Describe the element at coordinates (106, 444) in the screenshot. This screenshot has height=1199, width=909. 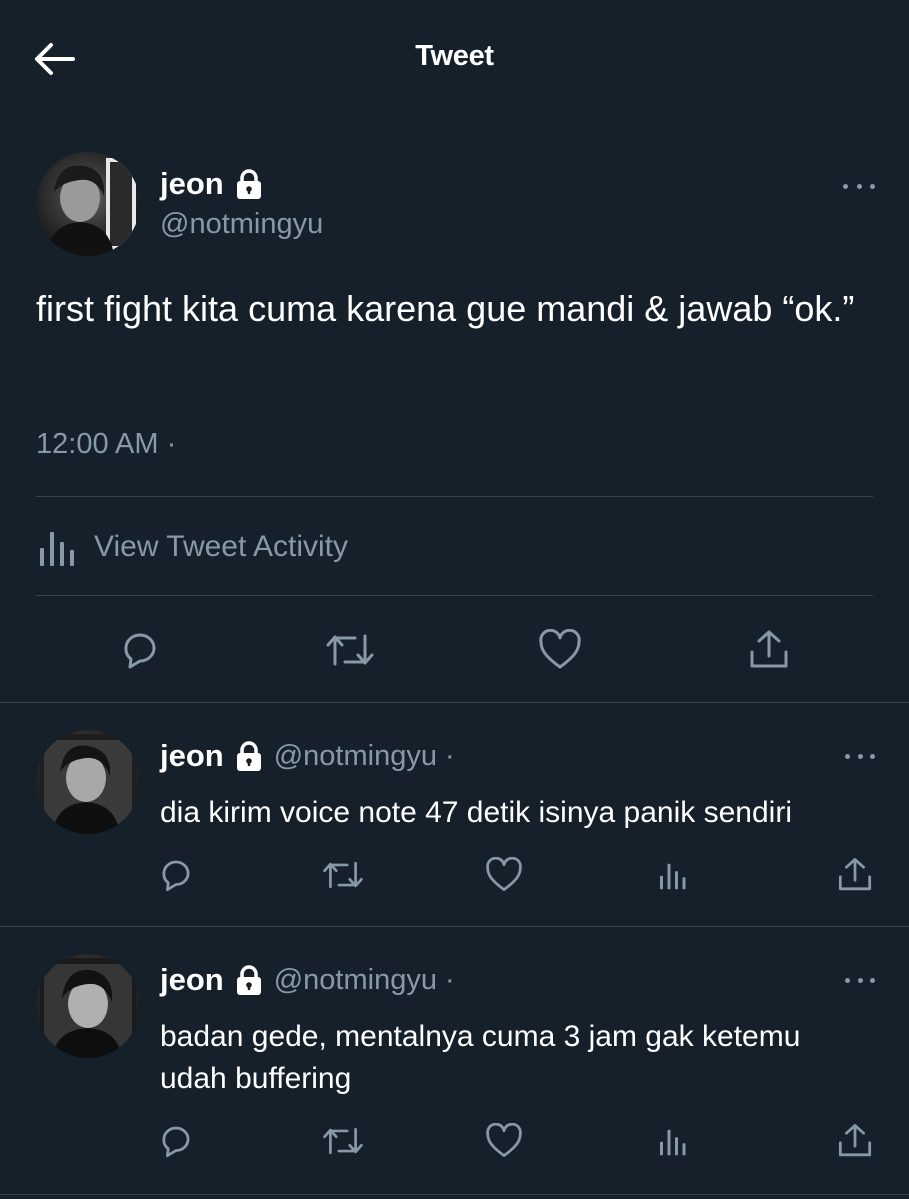
I see `tweet-timestamp: 12:00 AM ·` at that location.